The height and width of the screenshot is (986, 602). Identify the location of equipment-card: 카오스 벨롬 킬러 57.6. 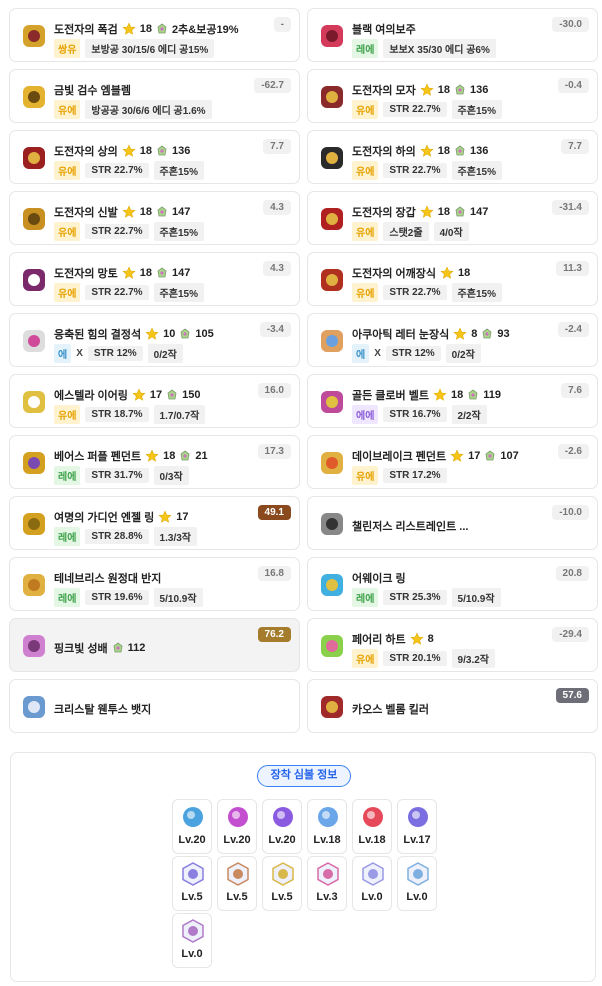
(452, 706).